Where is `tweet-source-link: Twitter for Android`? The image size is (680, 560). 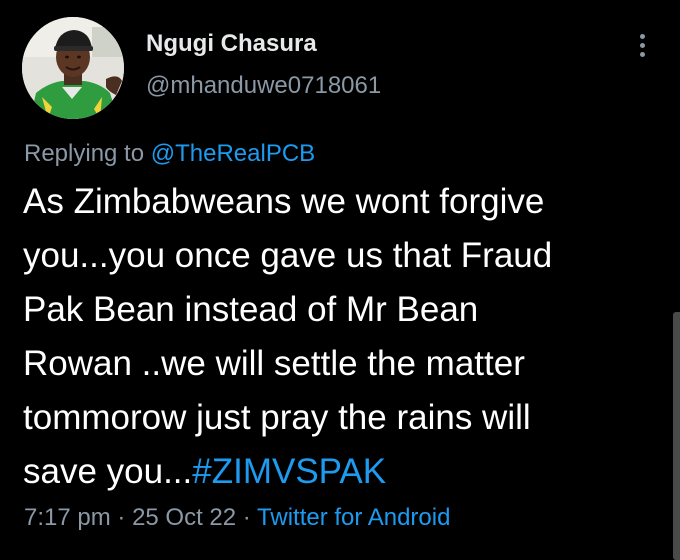
tweet-source-link: Twitter for Android is located at coordinates (353, 517).